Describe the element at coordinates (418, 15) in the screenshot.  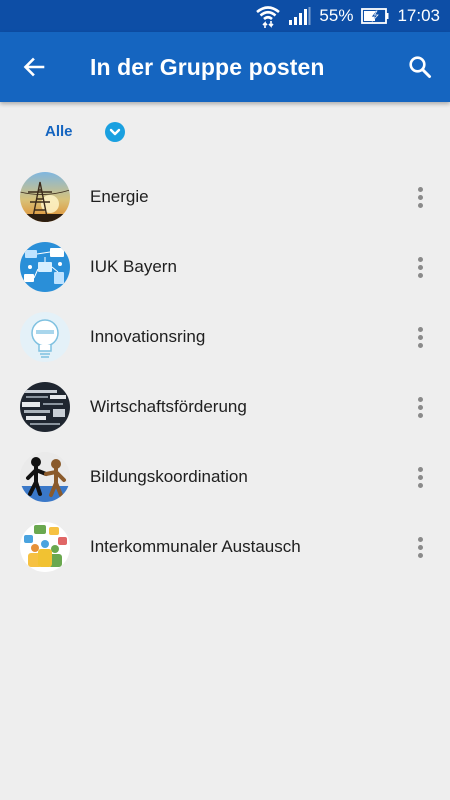
I see `clock: 17:03` at that location.